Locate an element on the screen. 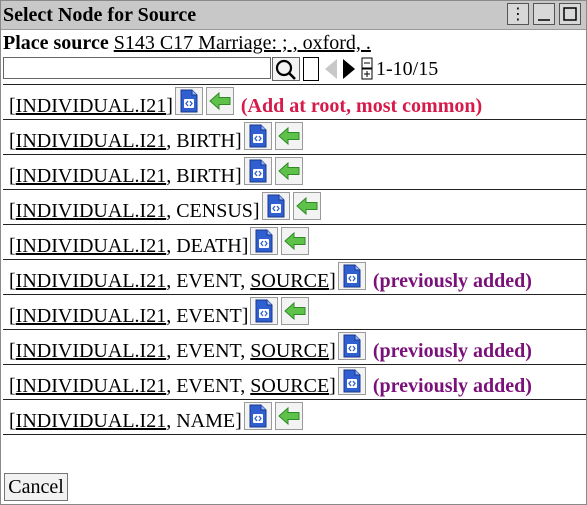  dialog-title: Select Node for Source is located at coordinates (100, 15).